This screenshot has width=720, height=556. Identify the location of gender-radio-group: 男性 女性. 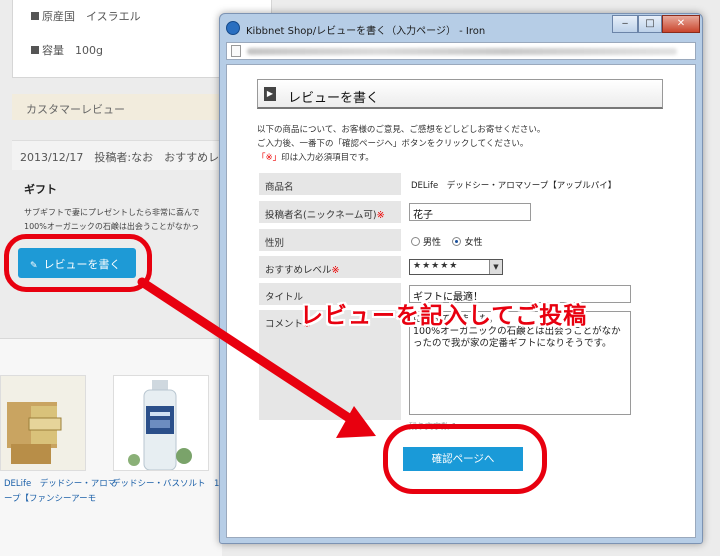
(446, 241).